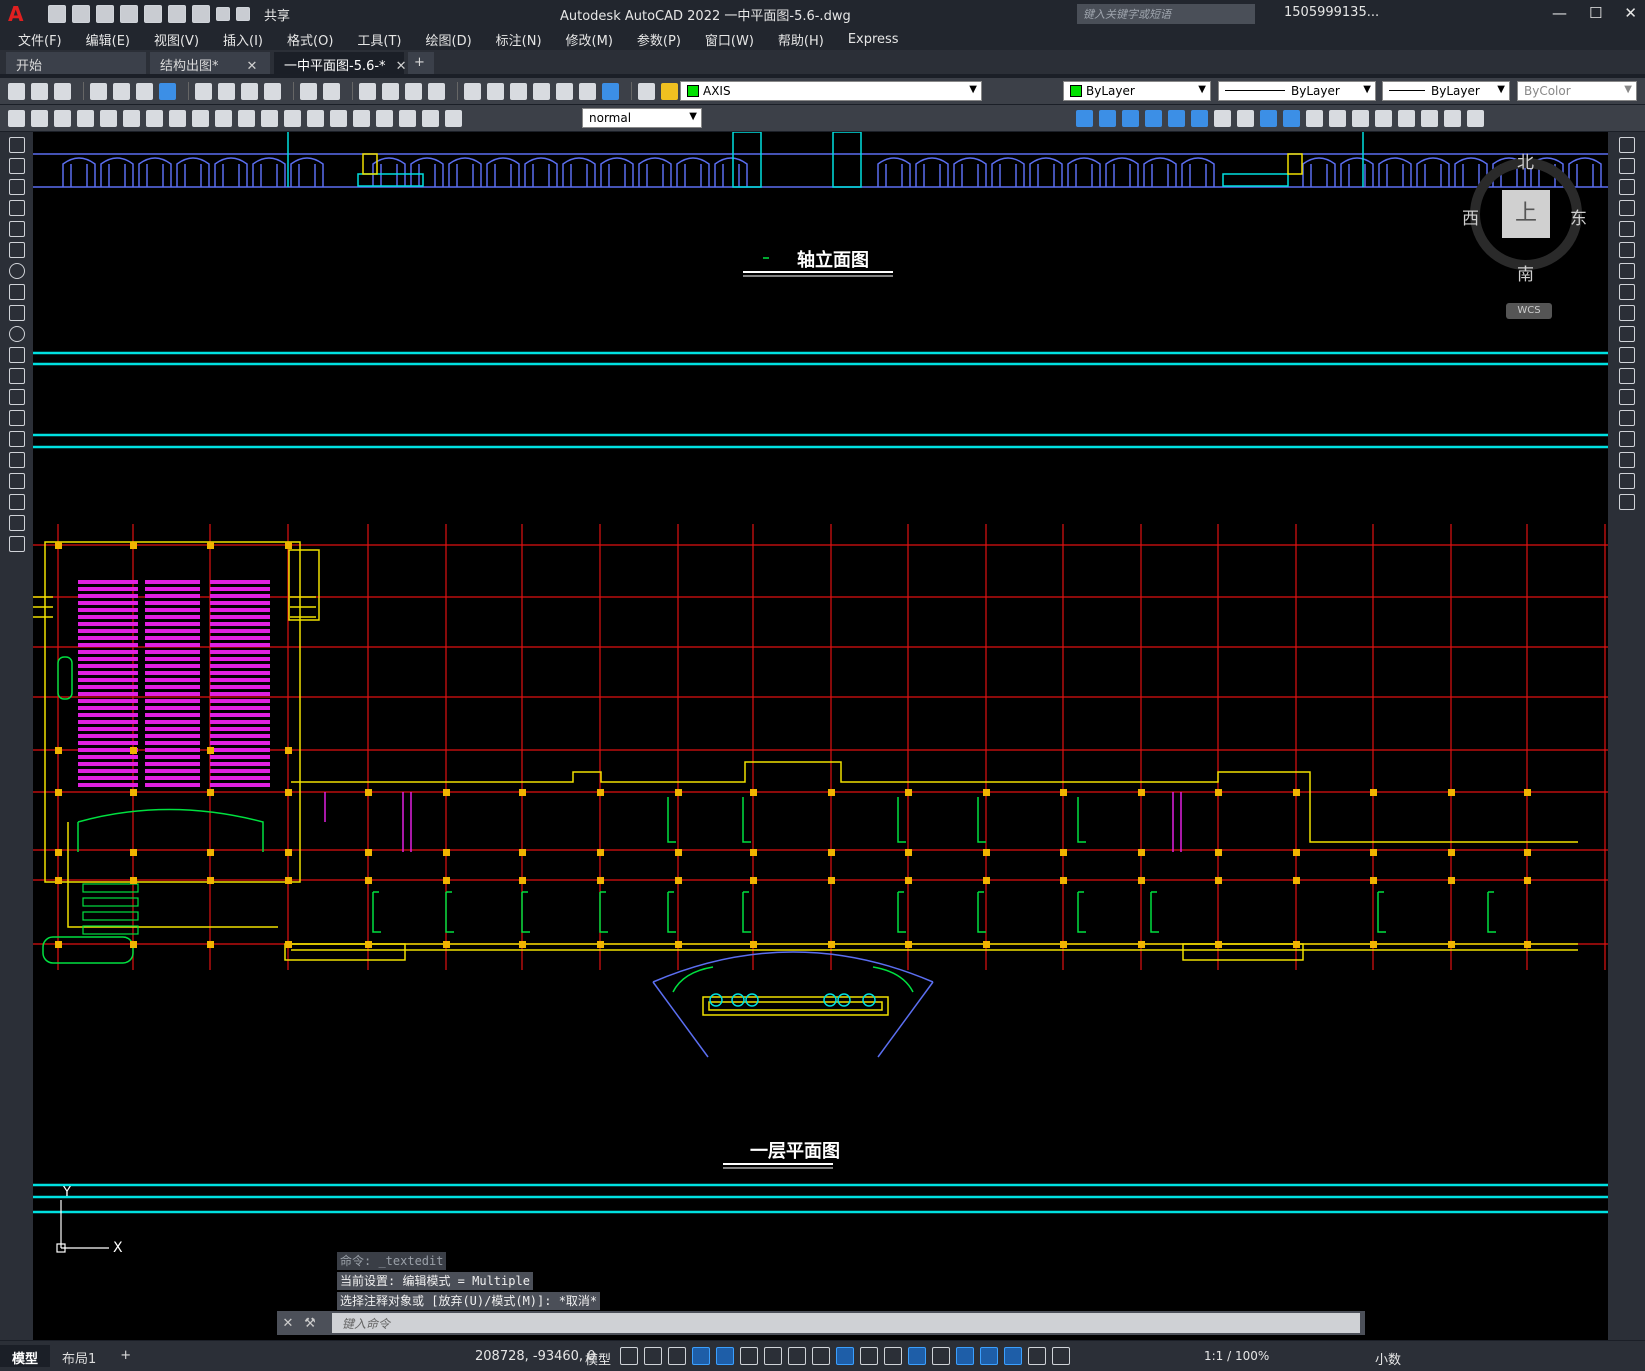 Image resolution: width=1645 pixels, height=1371 pixels. I want to click on view-right-icon, so click(1153, 118).